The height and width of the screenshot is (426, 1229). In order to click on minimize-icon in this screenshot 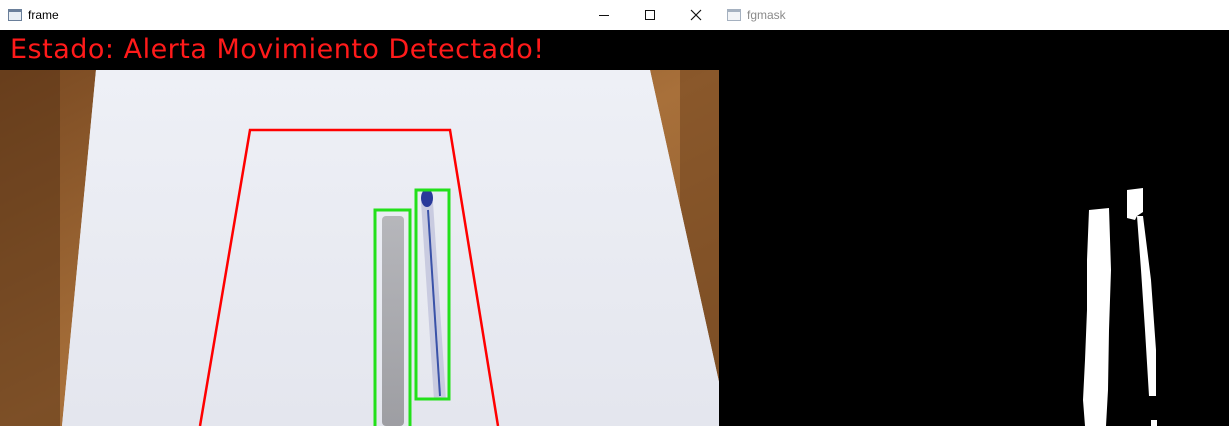, I will do `click(604, 15)`.